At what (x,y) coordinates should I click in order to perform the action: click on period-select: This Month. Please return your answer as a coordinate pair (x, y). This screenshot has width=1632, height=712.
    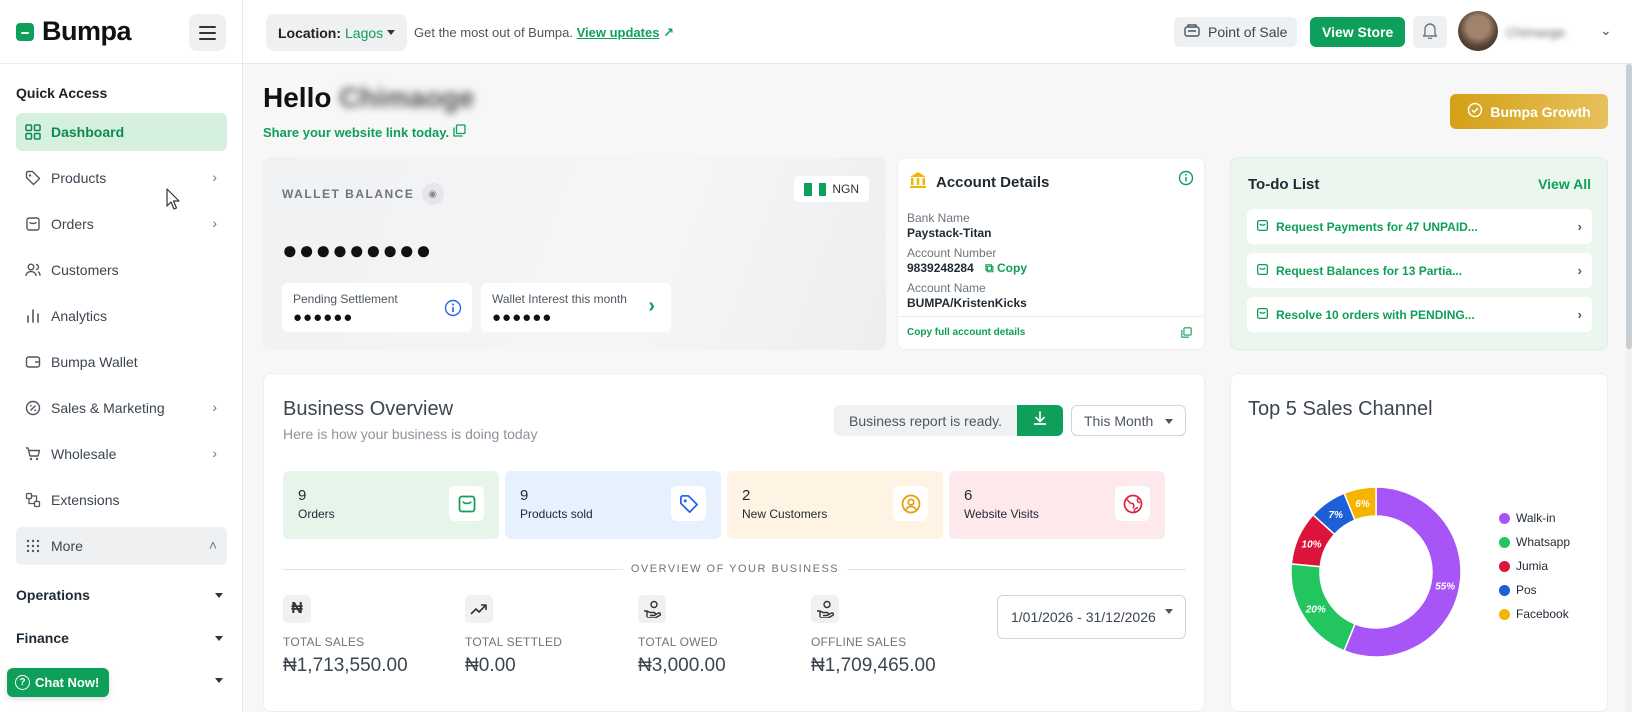
    Looking at the image, I should click on (1128, 420).